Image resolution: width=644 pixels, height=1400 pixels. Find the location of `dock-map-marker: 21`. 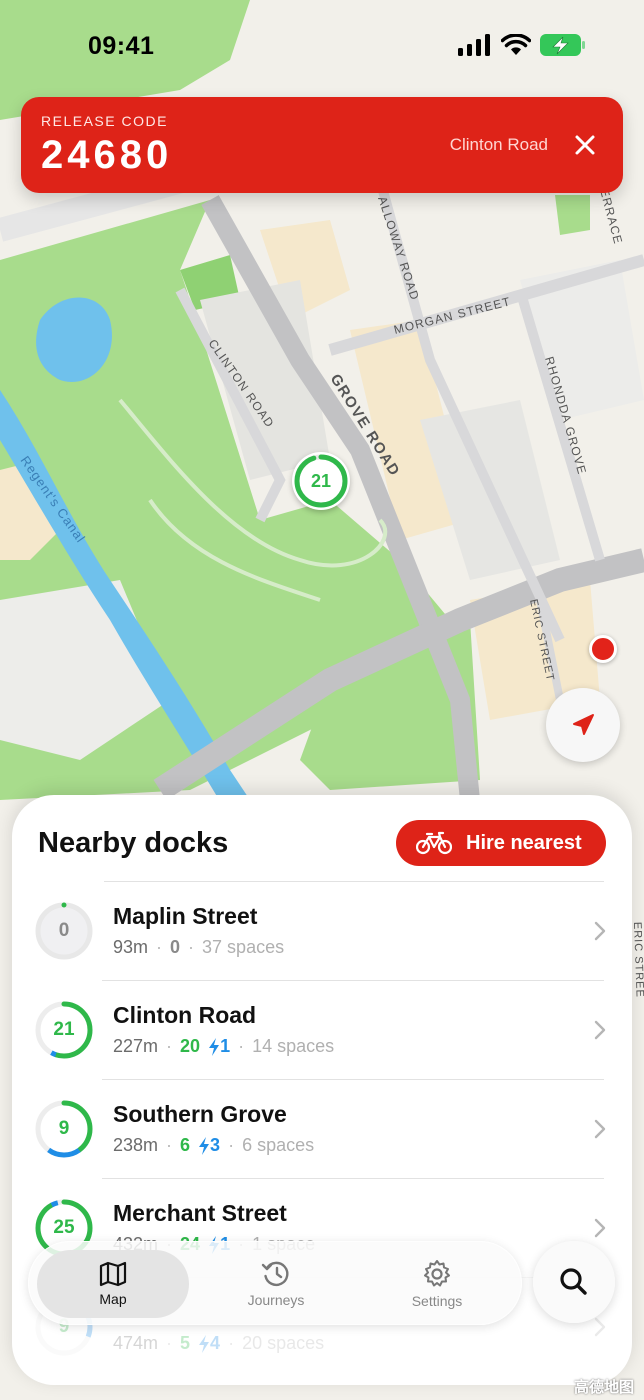

dock-map-marker: 21 is located at coordinates (321, 481).